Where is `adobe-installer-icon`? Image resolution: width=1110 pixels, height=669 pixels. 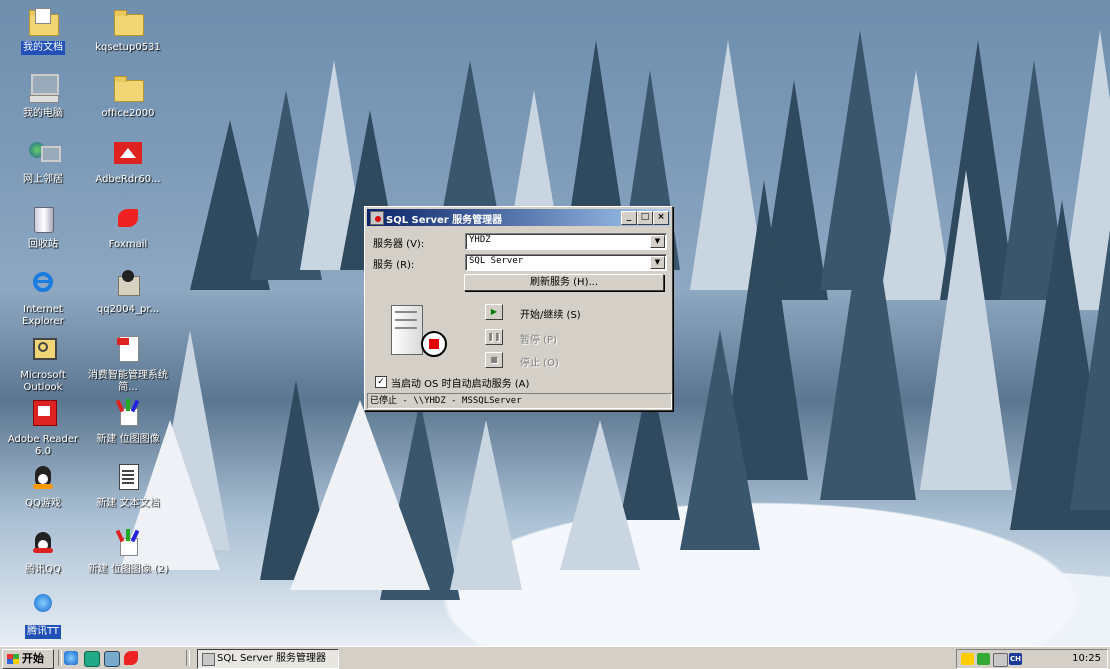
adobe-installer-icon is located at coordinates (128, 154).